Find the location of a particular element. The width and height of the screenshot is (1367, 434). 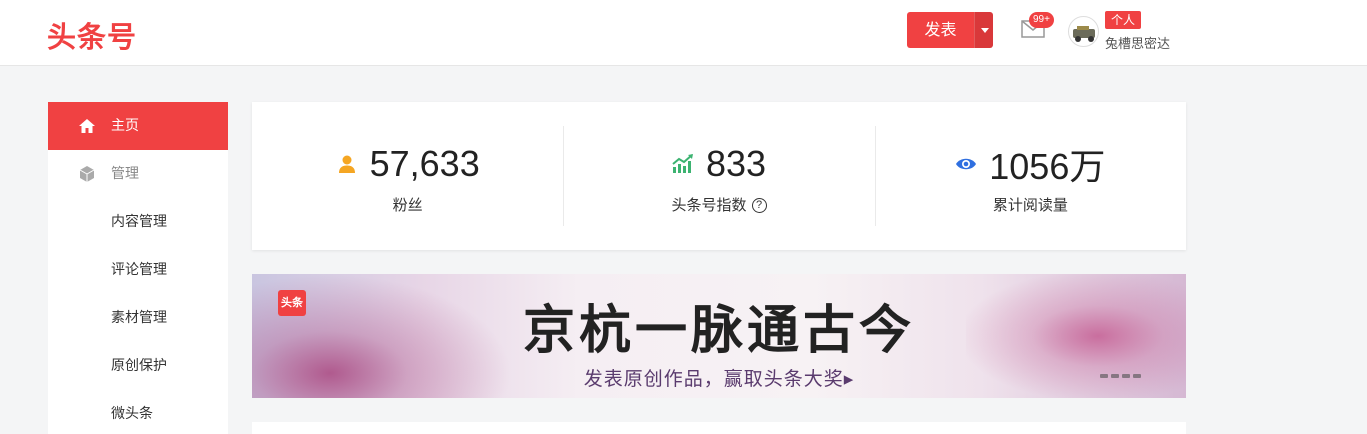

home-icon is located at coordinates (87, 126).